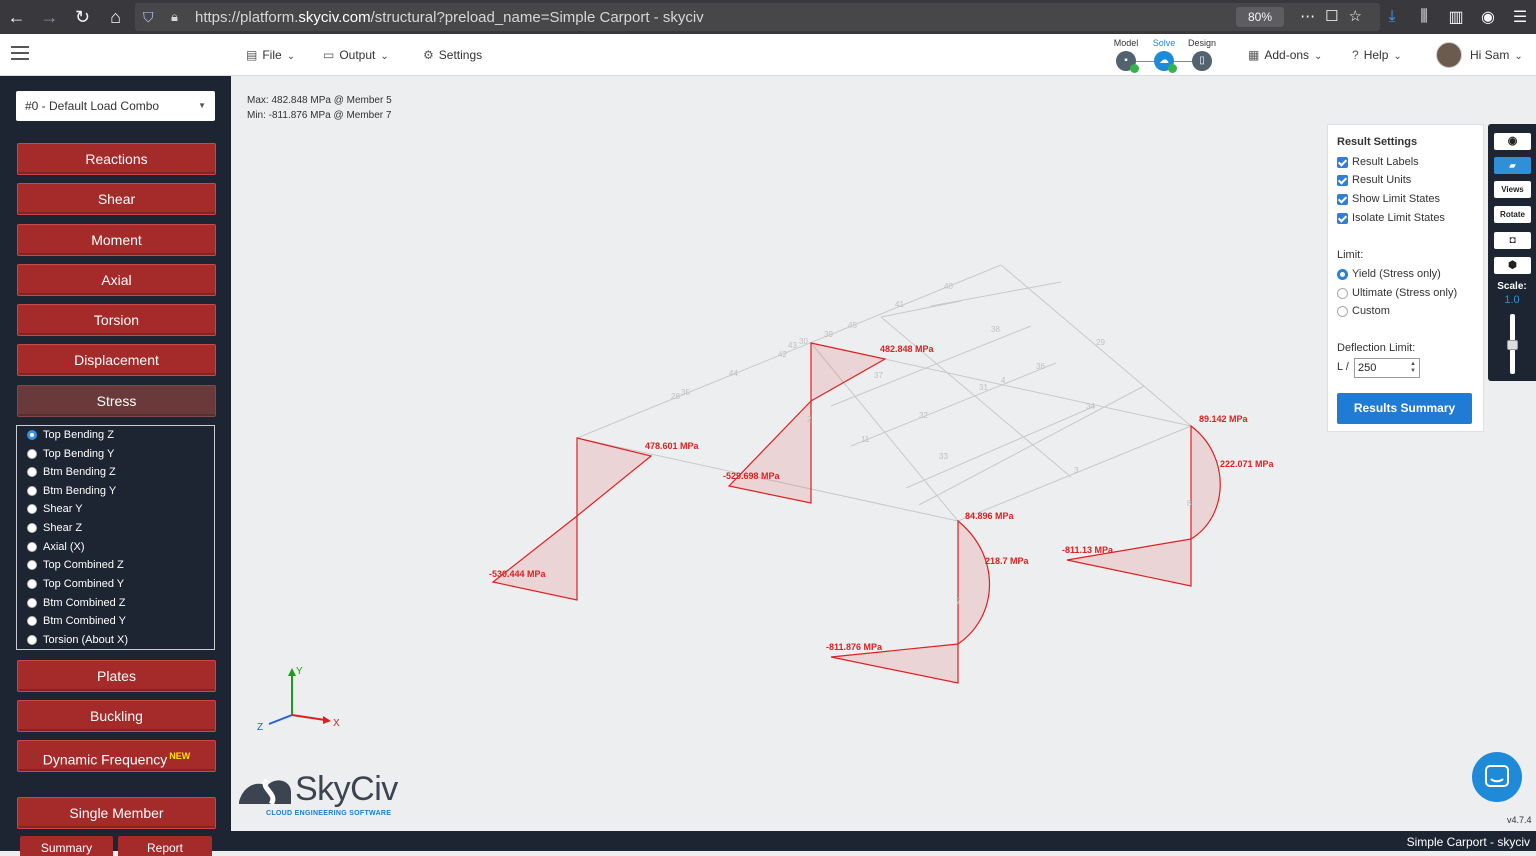 Image resolution: width=1536 pixels, height=856 pixels. What do you see at coordinates (327, 720) in the screenshot?
I see `x-arrow-icon` at bounding box center [327, 720].